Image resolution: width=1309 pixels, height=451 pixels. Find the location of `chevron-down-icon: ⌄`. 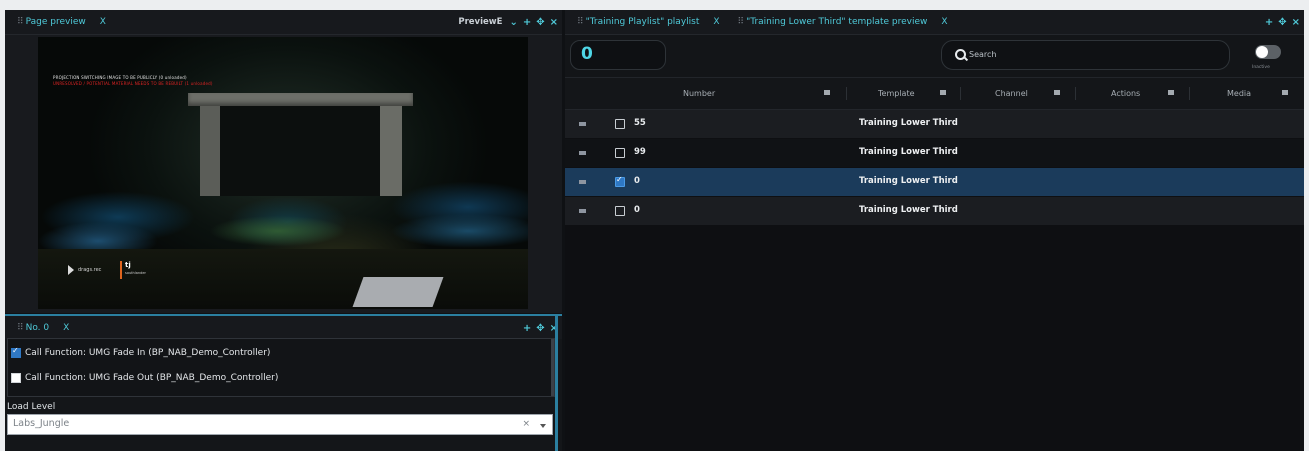

chevron-down-icon: ⌄ is located at coordinates (513, 22).